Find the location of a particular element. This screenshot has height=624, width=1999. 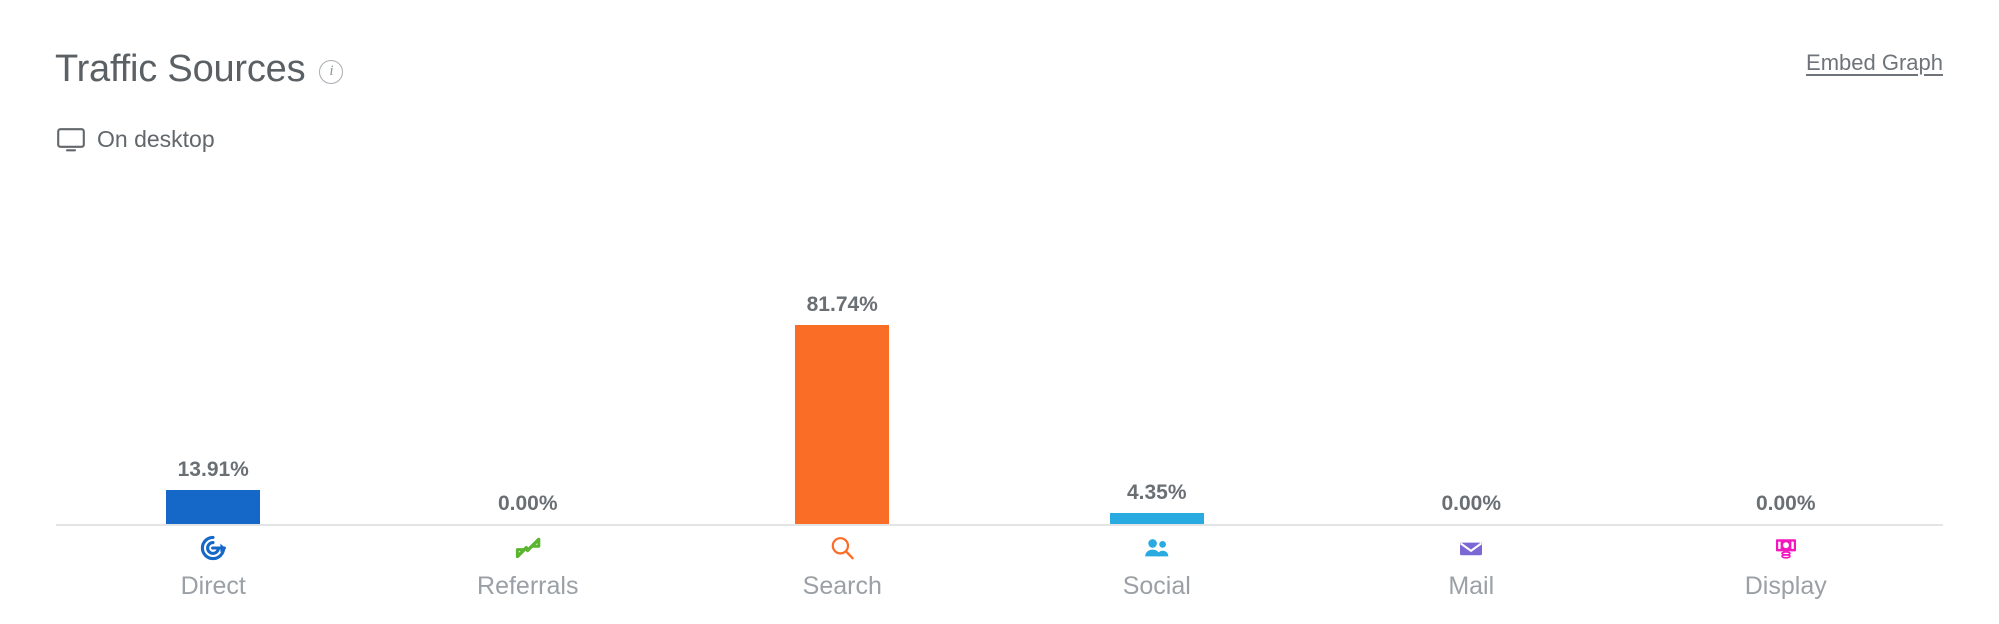

bar-search is located at coordinates (842, 424).